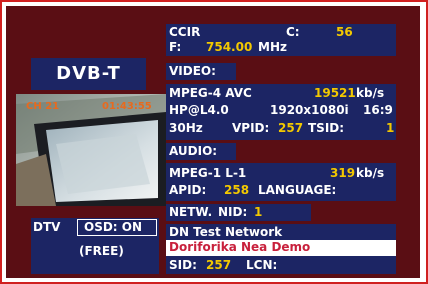 The height and width of the screenshot is (284, 428). Describe the element at coordinates (335, 93) in the screenshot. I see `video-bitrate: 19521` at that location.